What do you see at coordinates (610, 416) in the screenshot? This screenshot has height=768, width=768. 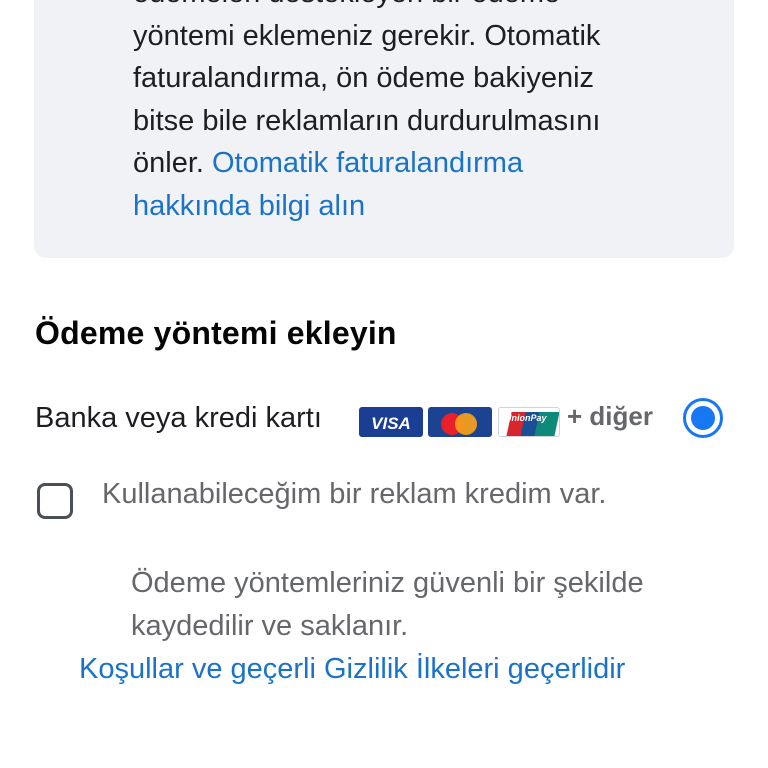 I see `more-cards-label: + diğer` at bounding box center [610, 416].